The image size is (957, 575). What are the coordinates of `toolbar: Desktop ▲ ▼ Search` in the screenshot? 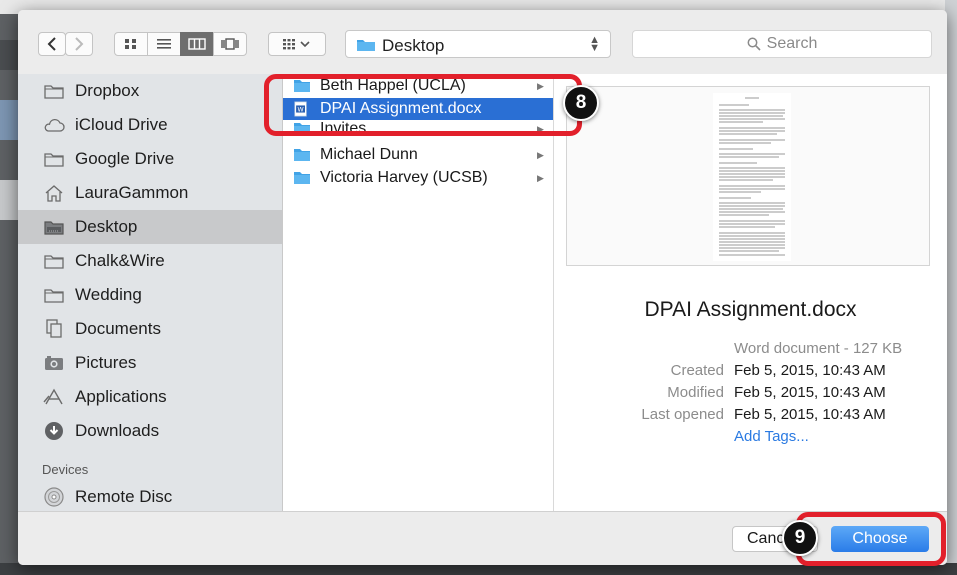 It's located at (482, 42).